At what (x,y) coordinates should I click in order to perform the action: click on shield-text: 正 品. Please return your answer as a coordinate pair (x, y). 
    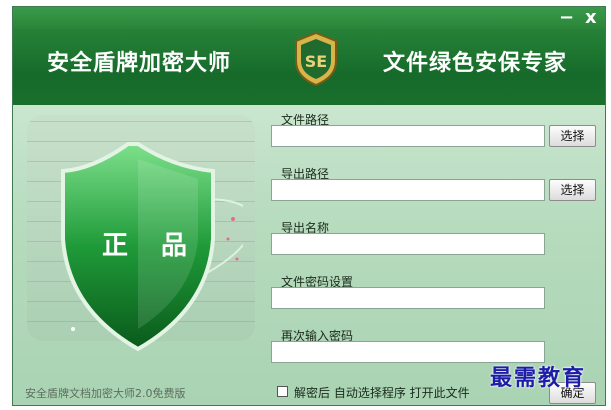
    Looking at the image, I should click on (151, 246).